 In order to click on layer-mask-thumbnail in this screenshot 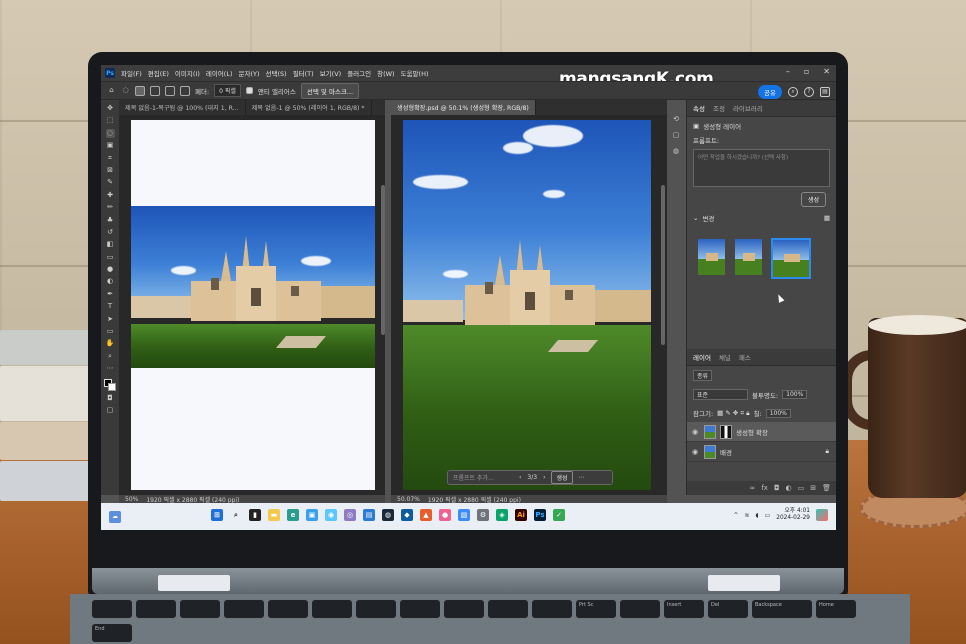, I will do `click(726, 431)`.